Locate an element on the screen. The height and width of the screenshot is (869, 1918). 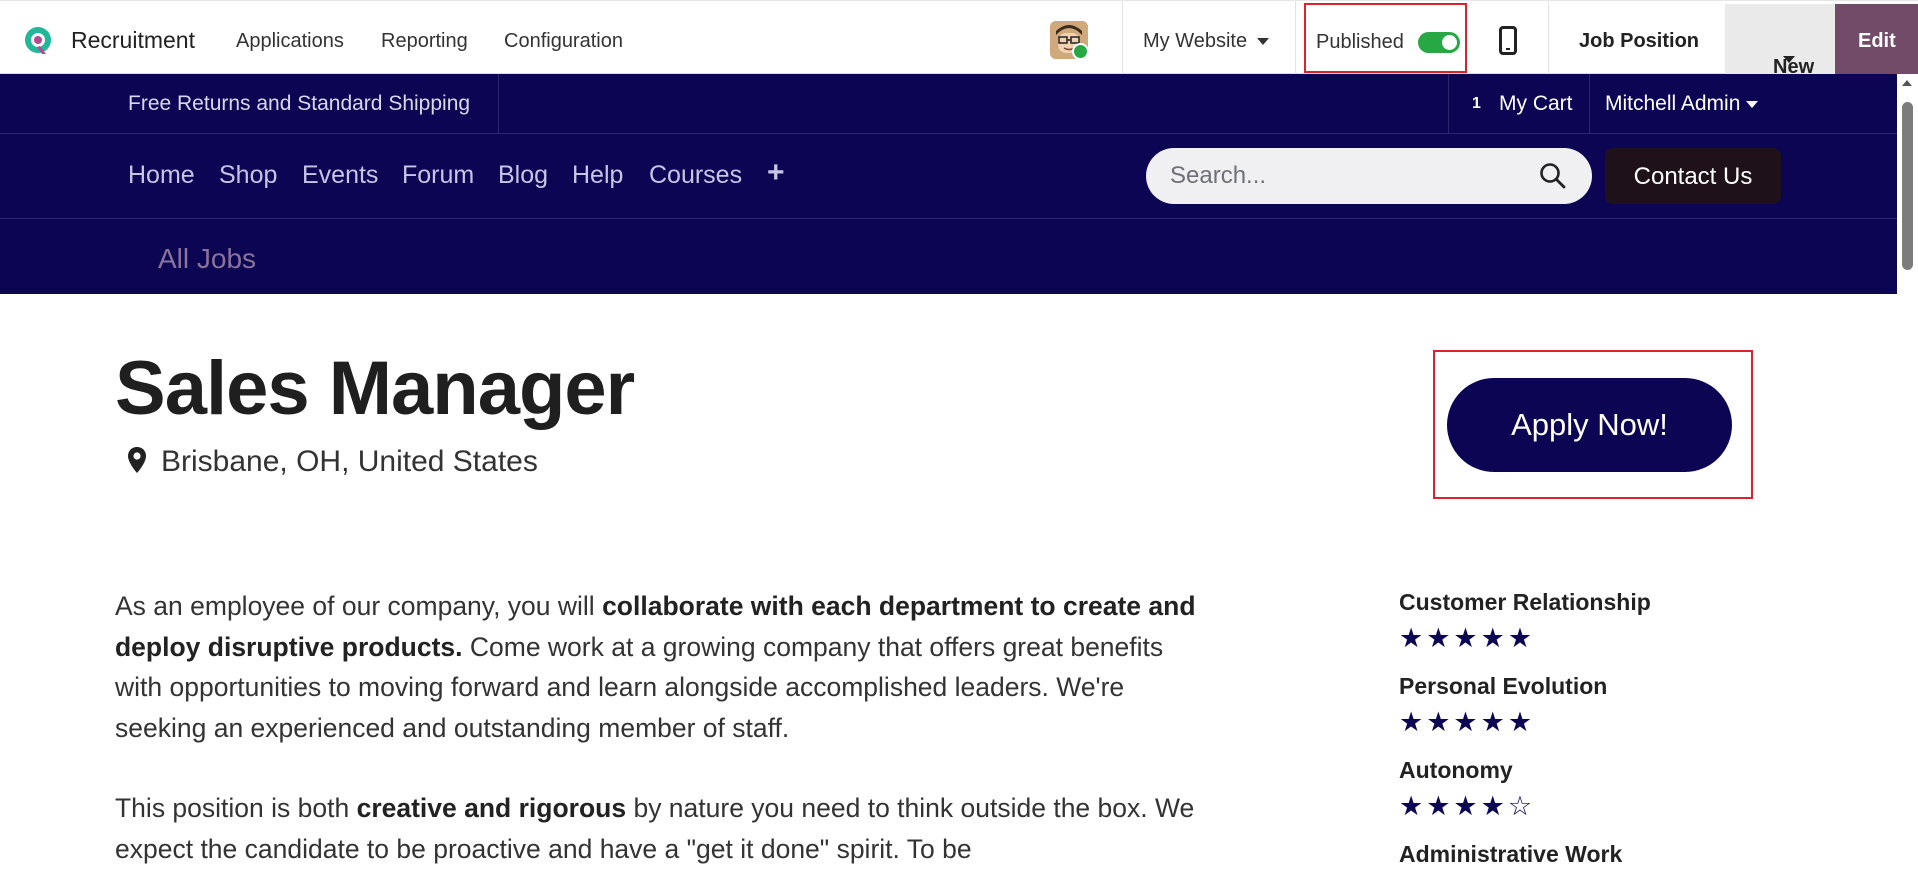
map-marker-icon is located at coordinates (137, 460).